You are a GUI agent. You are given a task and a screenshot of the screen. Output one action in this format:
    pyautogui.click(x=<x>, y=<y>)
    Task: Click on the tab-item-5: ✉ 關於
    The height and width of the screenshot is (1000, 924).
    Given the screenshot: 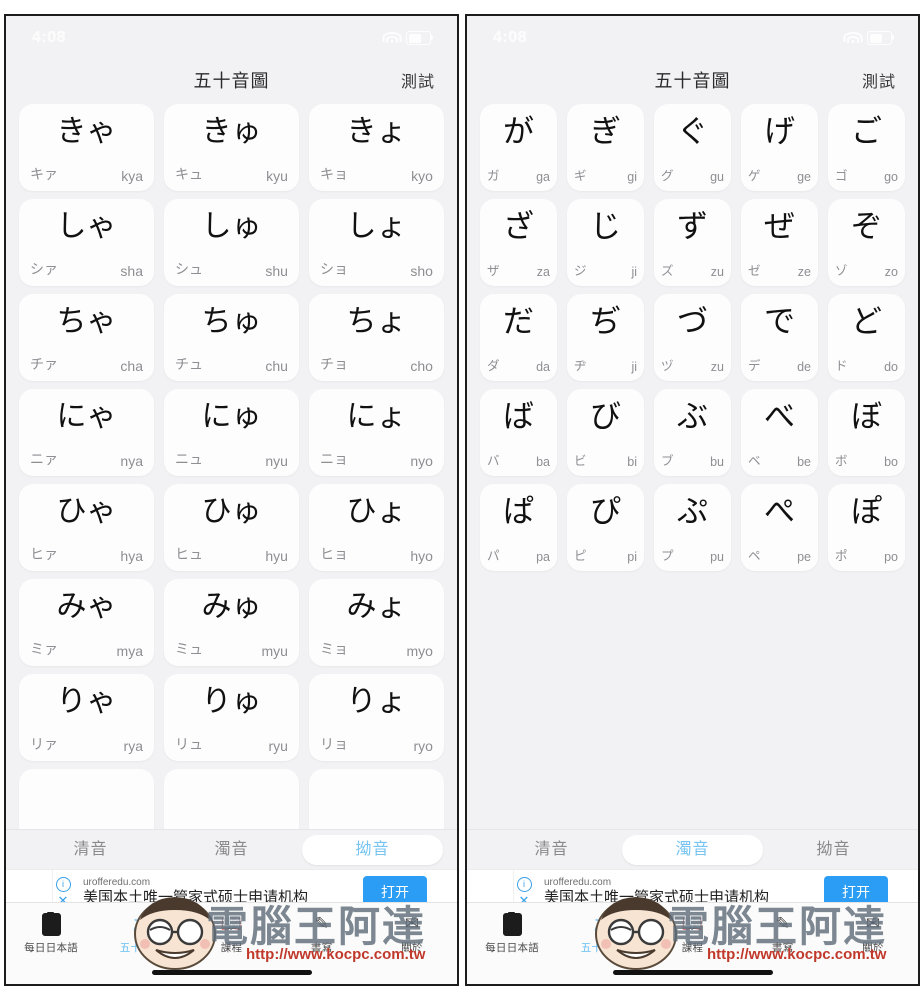 What is the action you would take?
    pyautogui.click(x=412, y=934)
    